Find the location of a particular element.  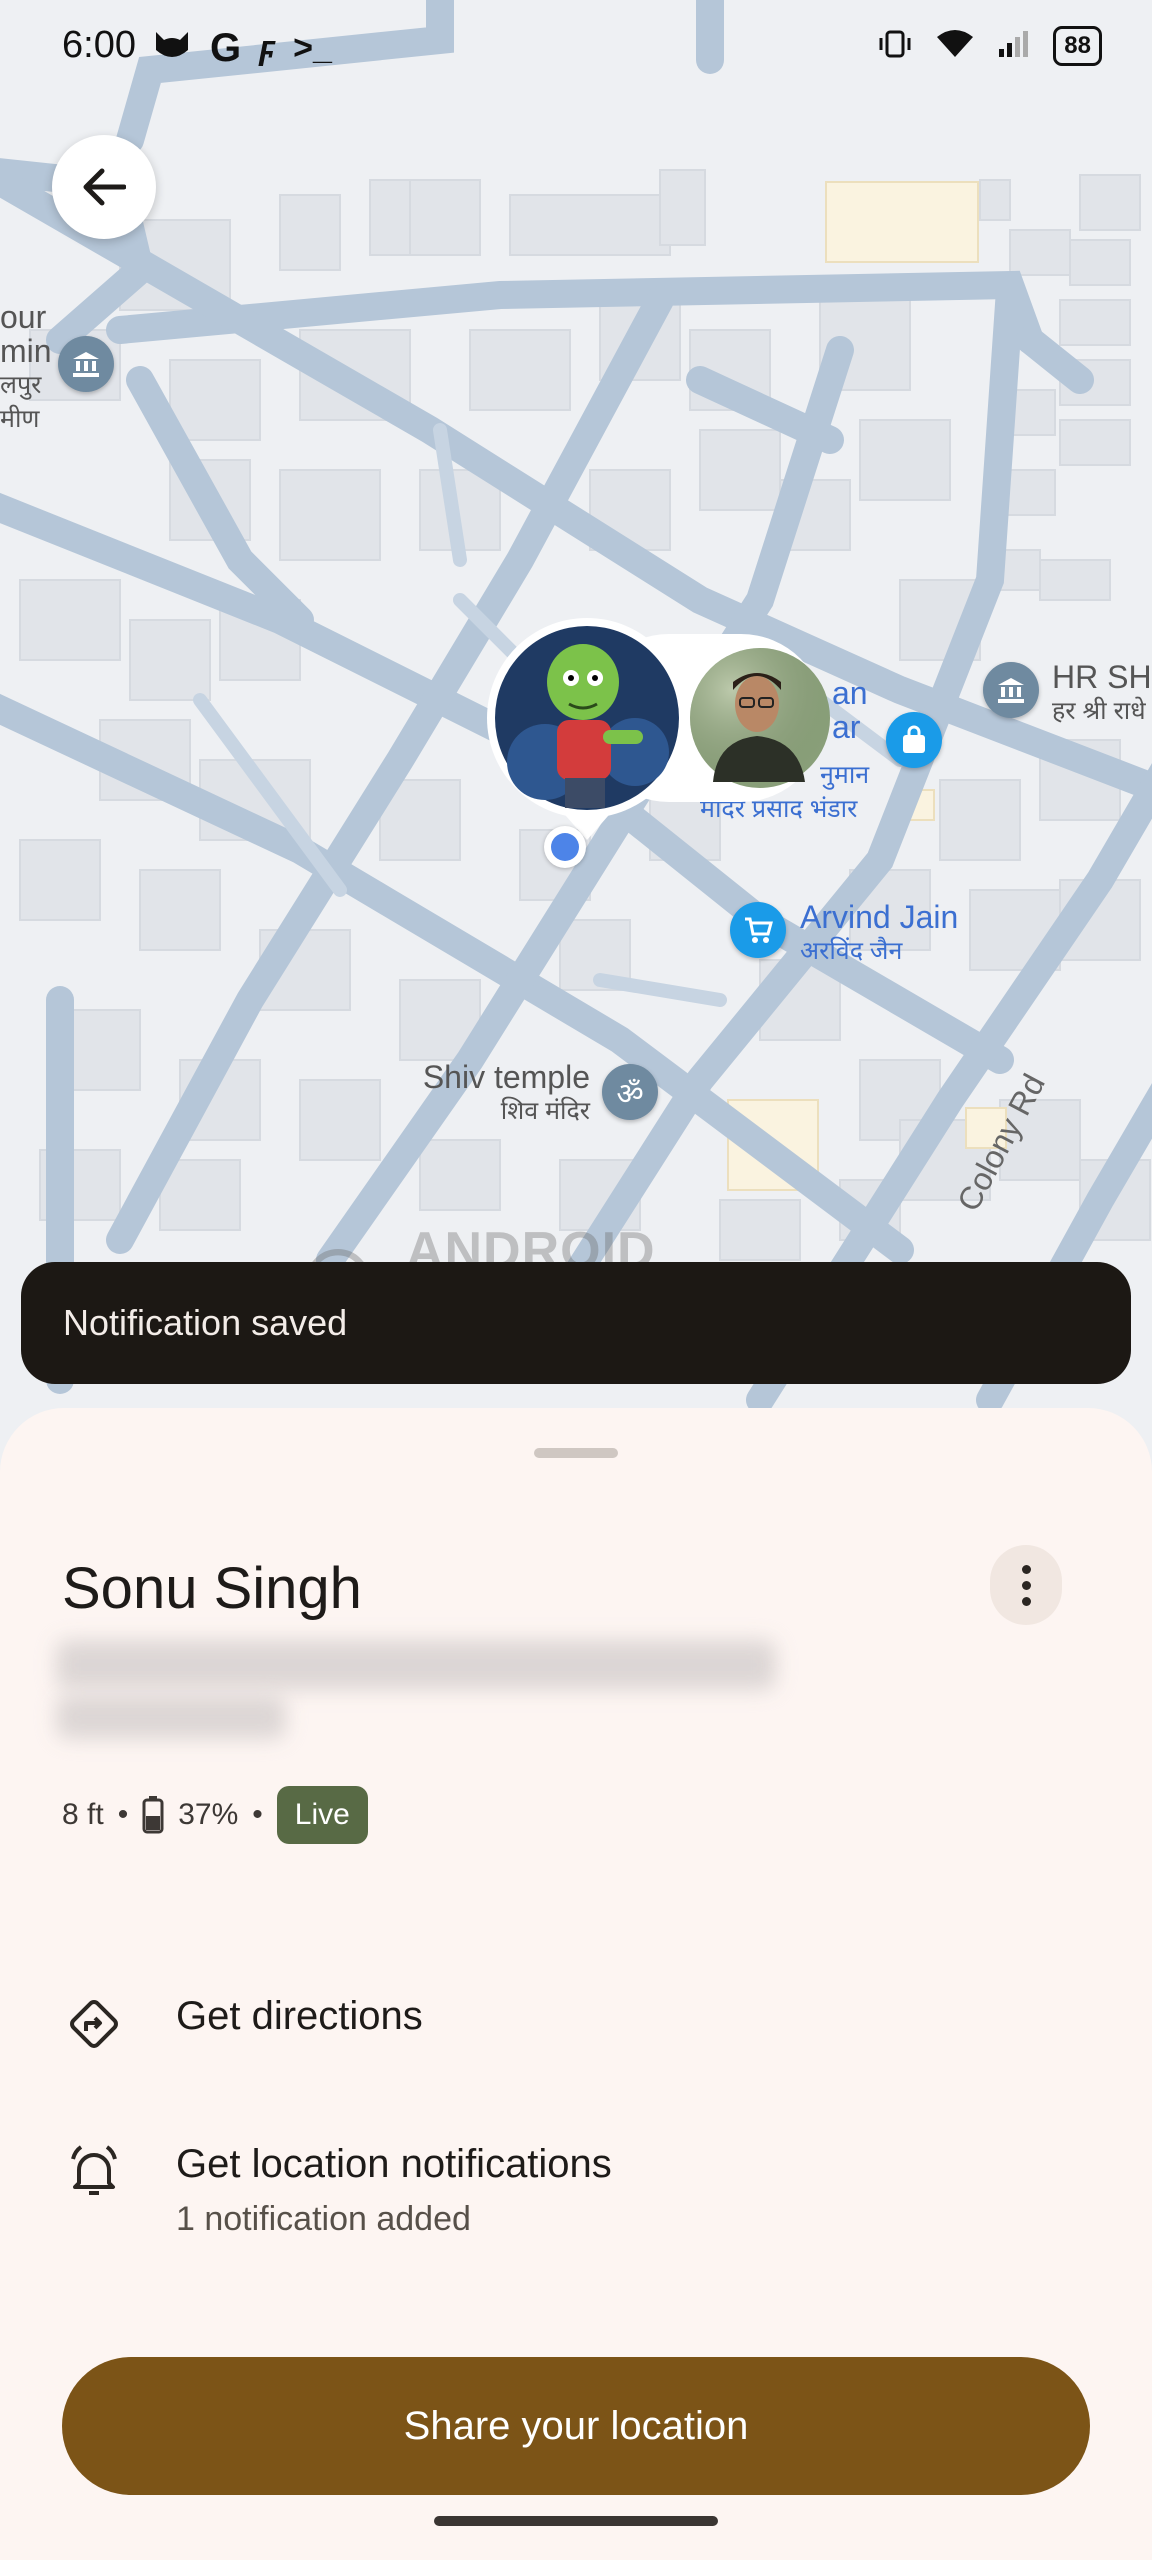

snackbar: Notification saved is located at coordinates (576, 1323).